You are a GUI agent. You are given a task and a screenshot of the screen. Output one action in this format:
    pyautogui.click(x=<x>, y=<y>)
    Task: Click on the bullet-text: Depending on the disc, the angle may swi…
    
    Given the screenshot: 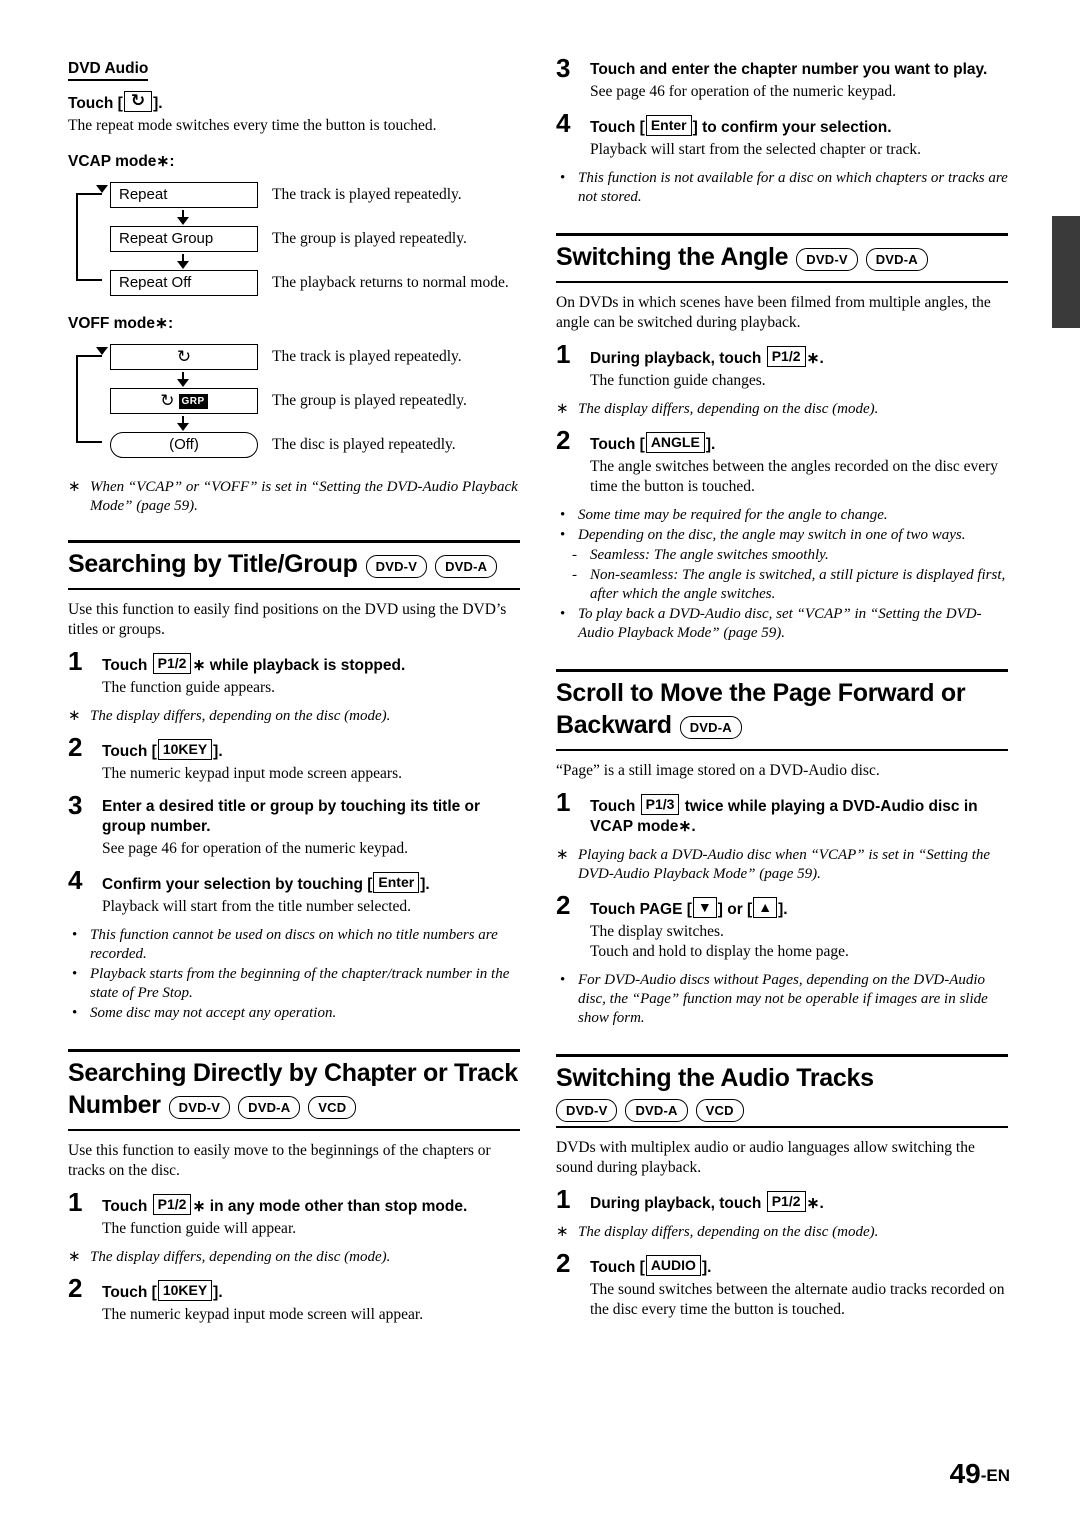 What is the action you would take?
    pyautogui.click(x=772, y=535)
    